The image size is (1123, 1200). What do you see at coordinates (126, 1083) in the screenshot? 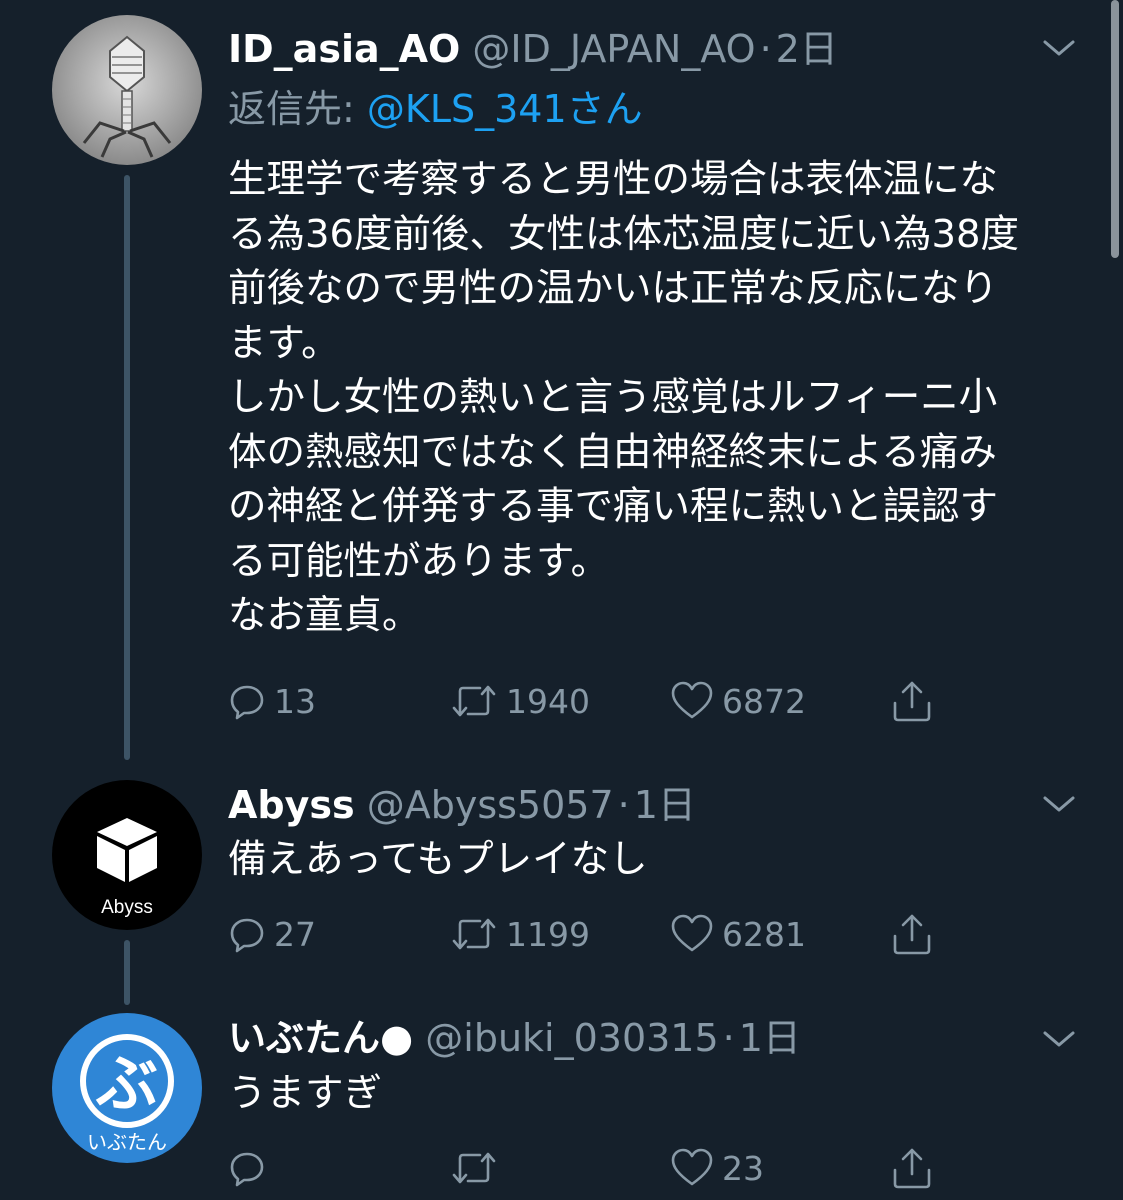
I see `avatar-glyph: ぶ` at bounding box center [126, 1083].